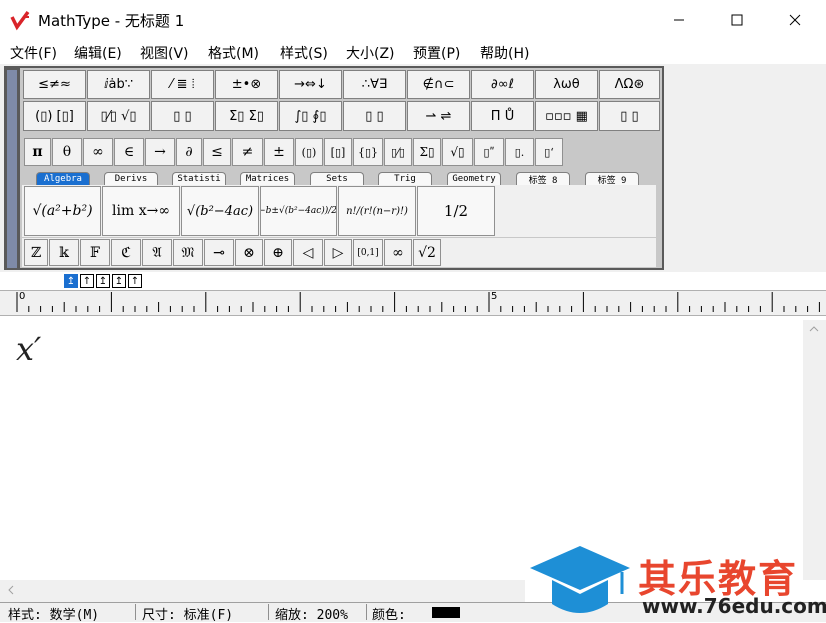  Describe the element at coordinates (62, 211) in the screenshot. I see `template-pythagorean: √(a²+b²)` at that location.